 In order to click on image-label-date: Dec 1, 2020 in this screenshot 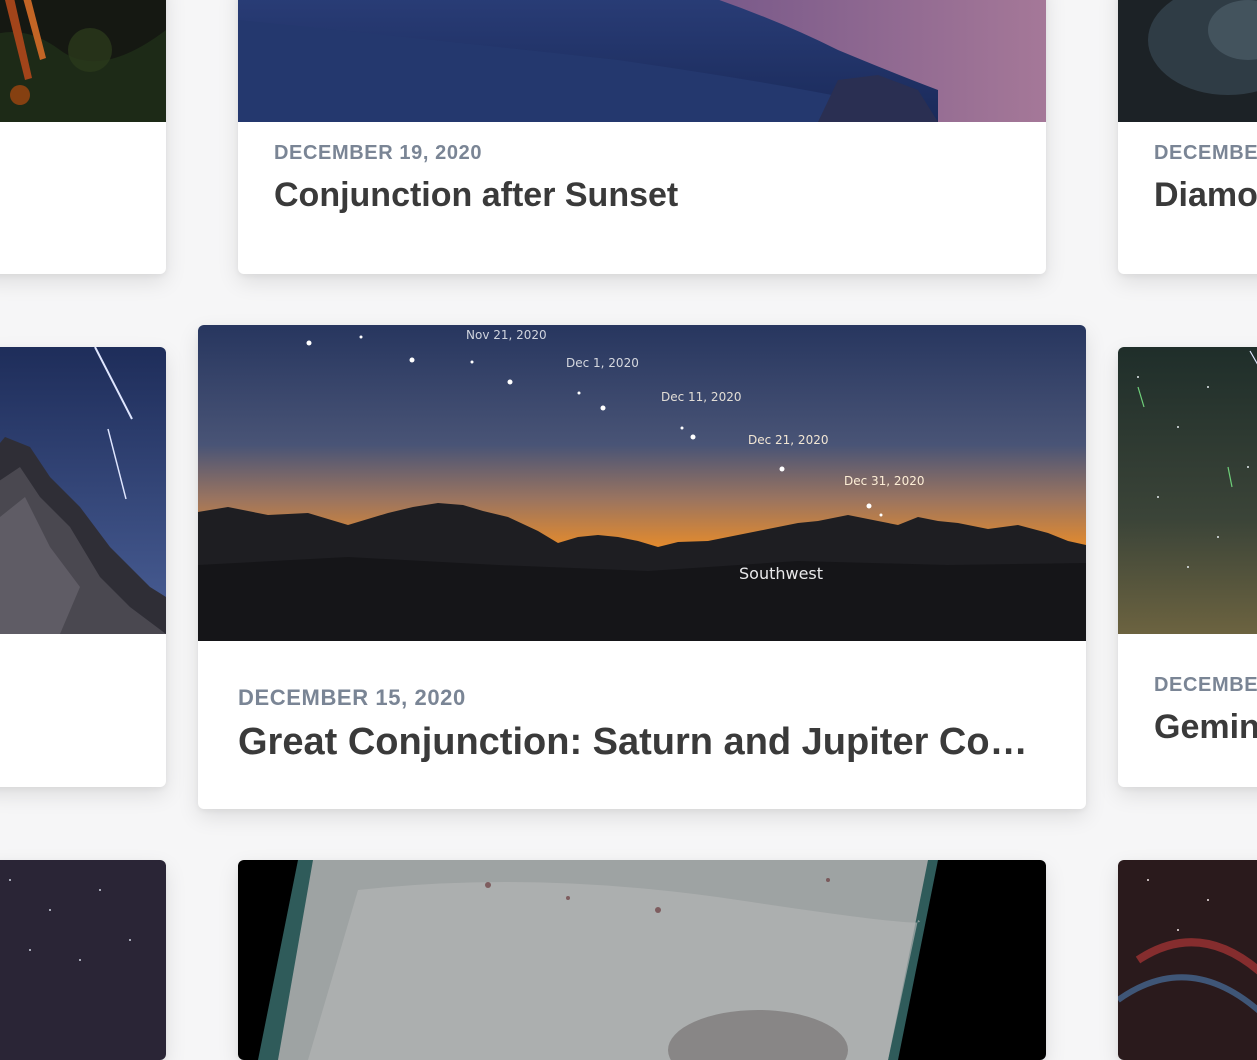, I will do `click(602, 363)`.